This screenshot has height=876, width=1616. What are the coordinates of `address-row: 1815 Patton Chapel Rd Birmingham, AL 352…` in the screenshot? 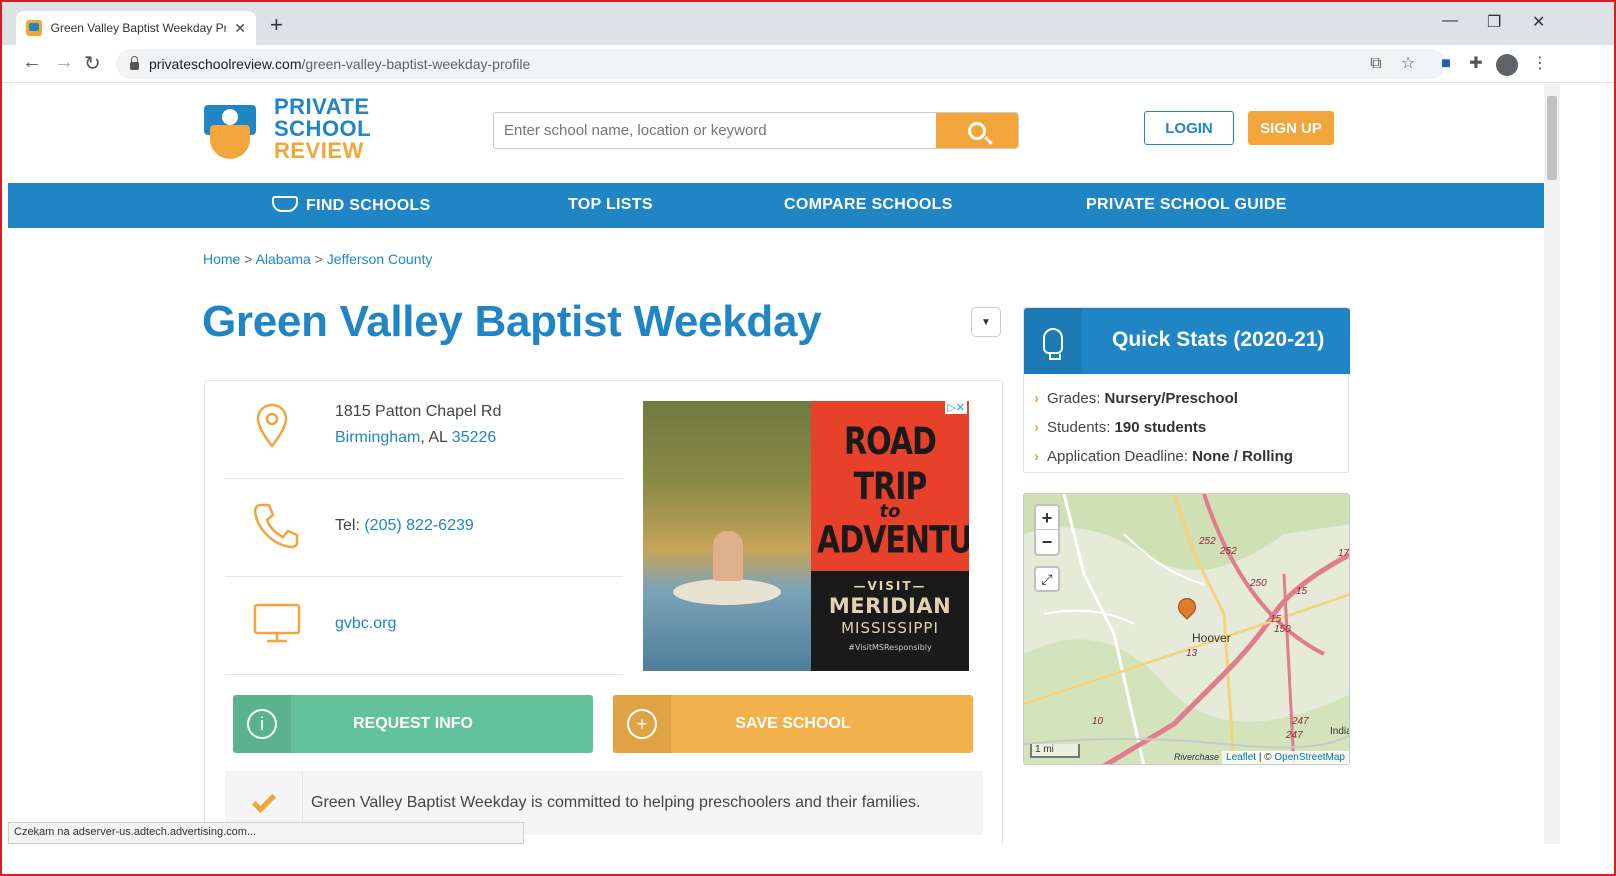 It's located at (424, 430).